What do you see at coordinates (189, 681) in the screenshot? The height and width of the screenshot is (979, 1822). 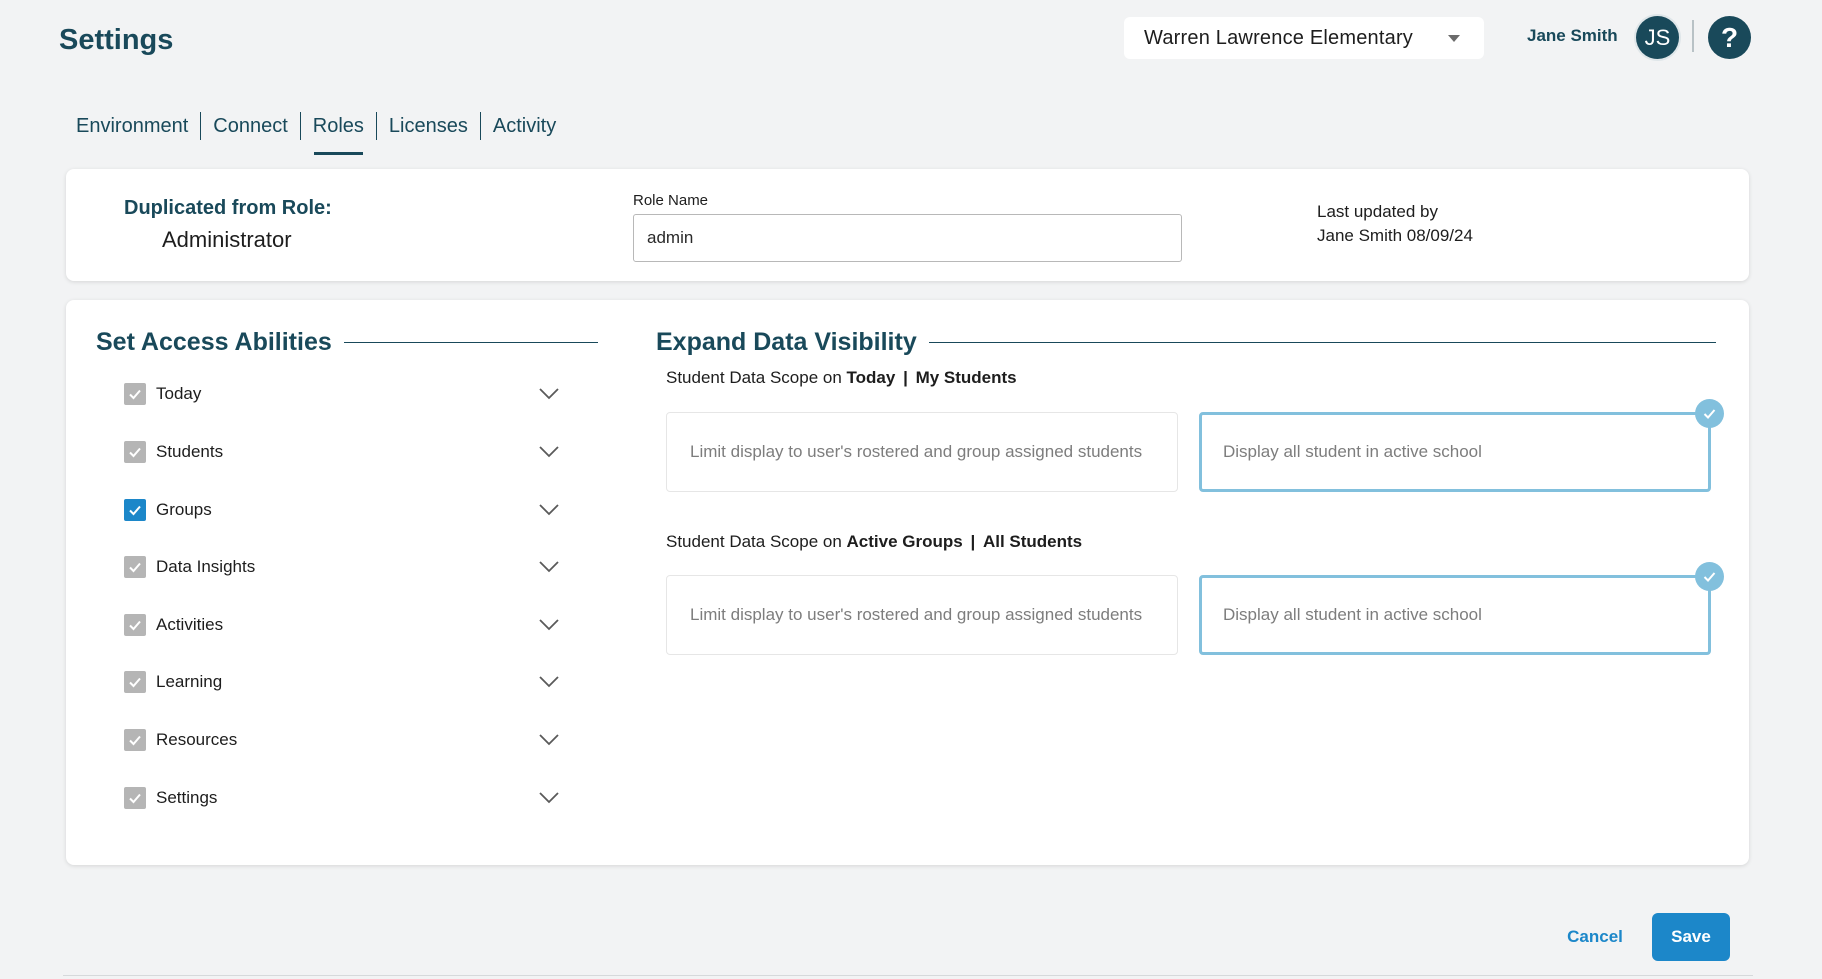 I see `access-item-label: Learning` at bounding box center [189, 681].